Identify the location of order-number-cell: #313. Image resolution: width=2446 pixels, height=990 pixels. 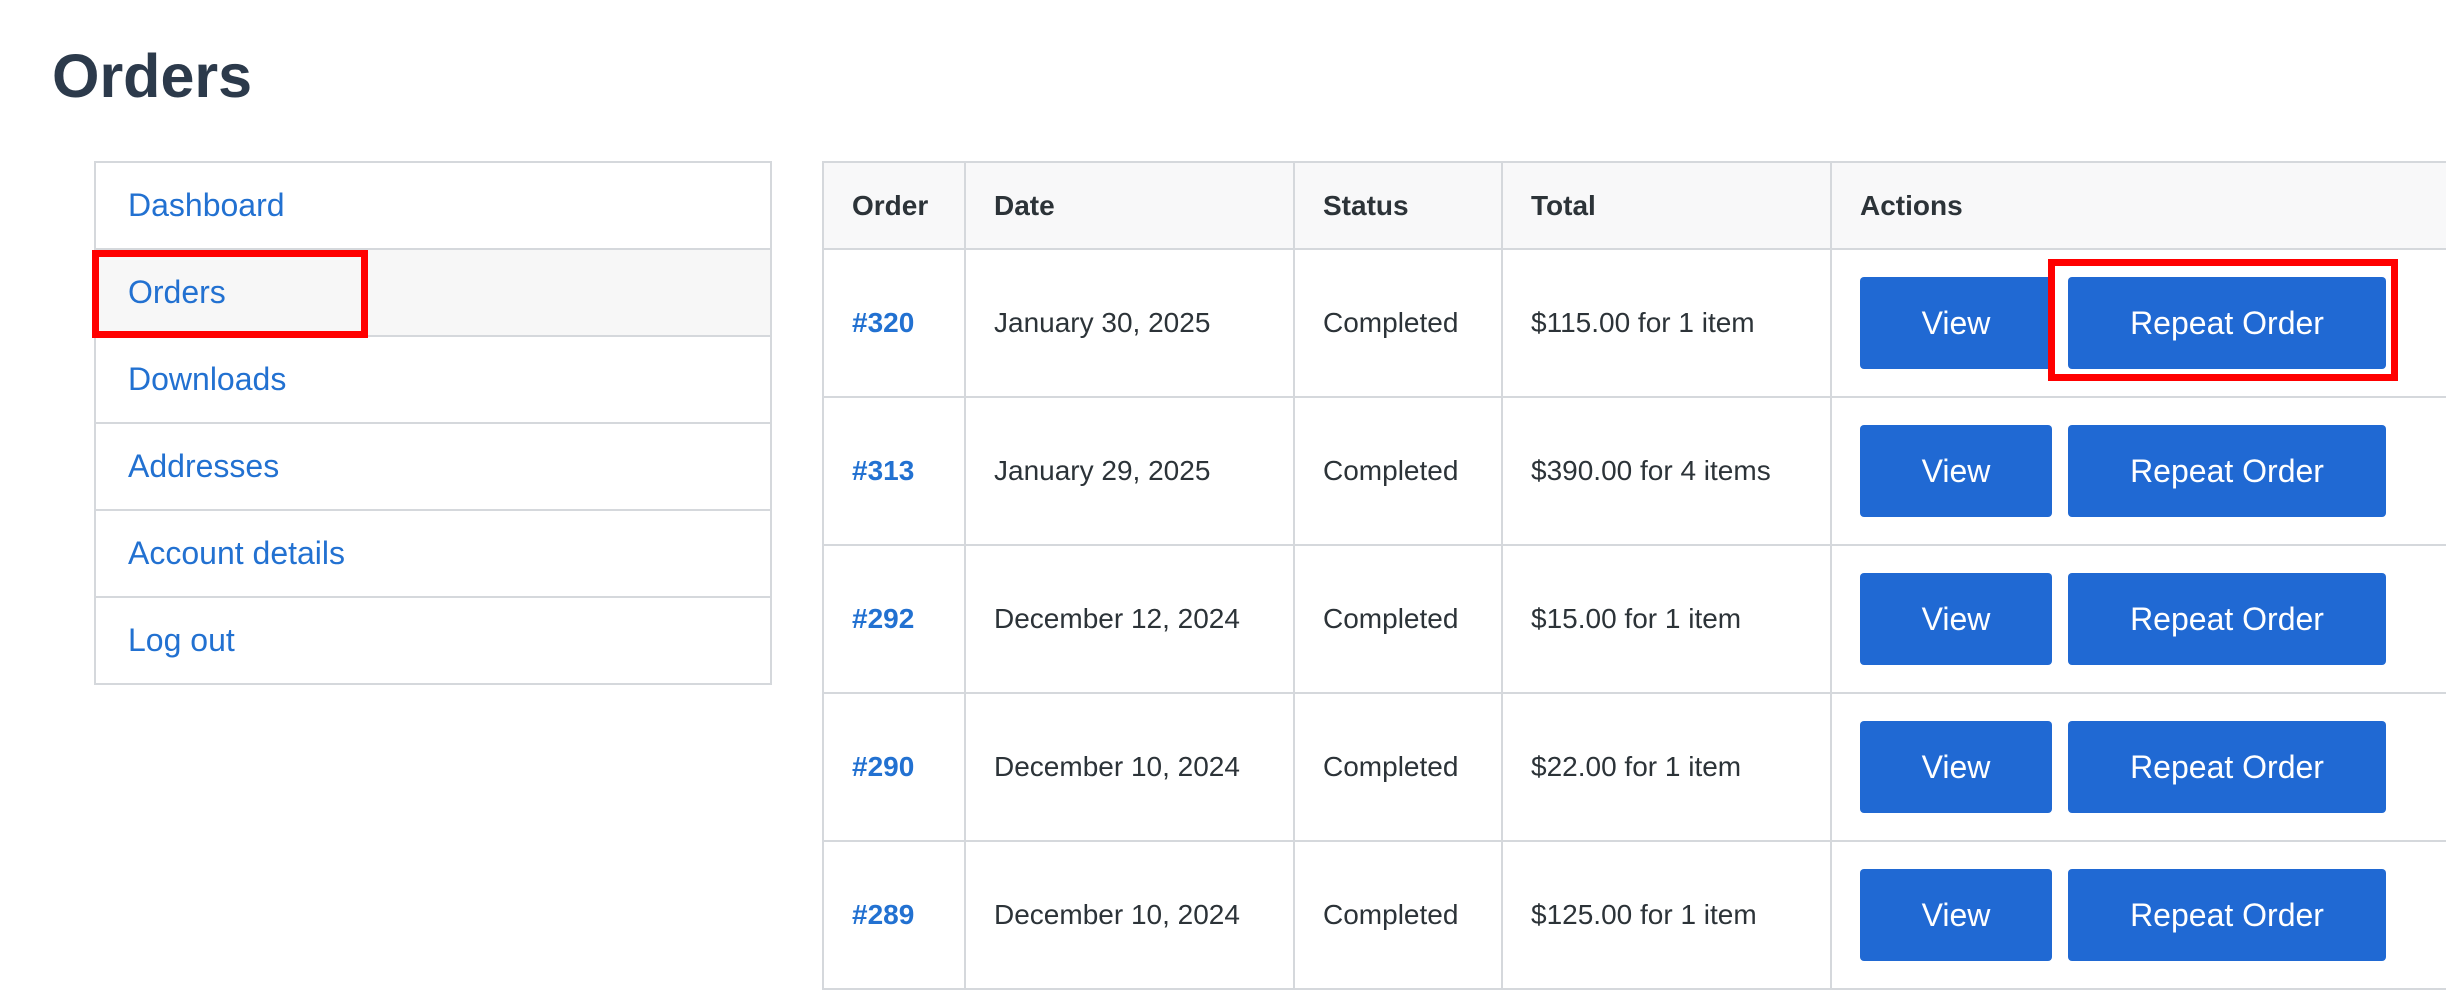
(894, 471).